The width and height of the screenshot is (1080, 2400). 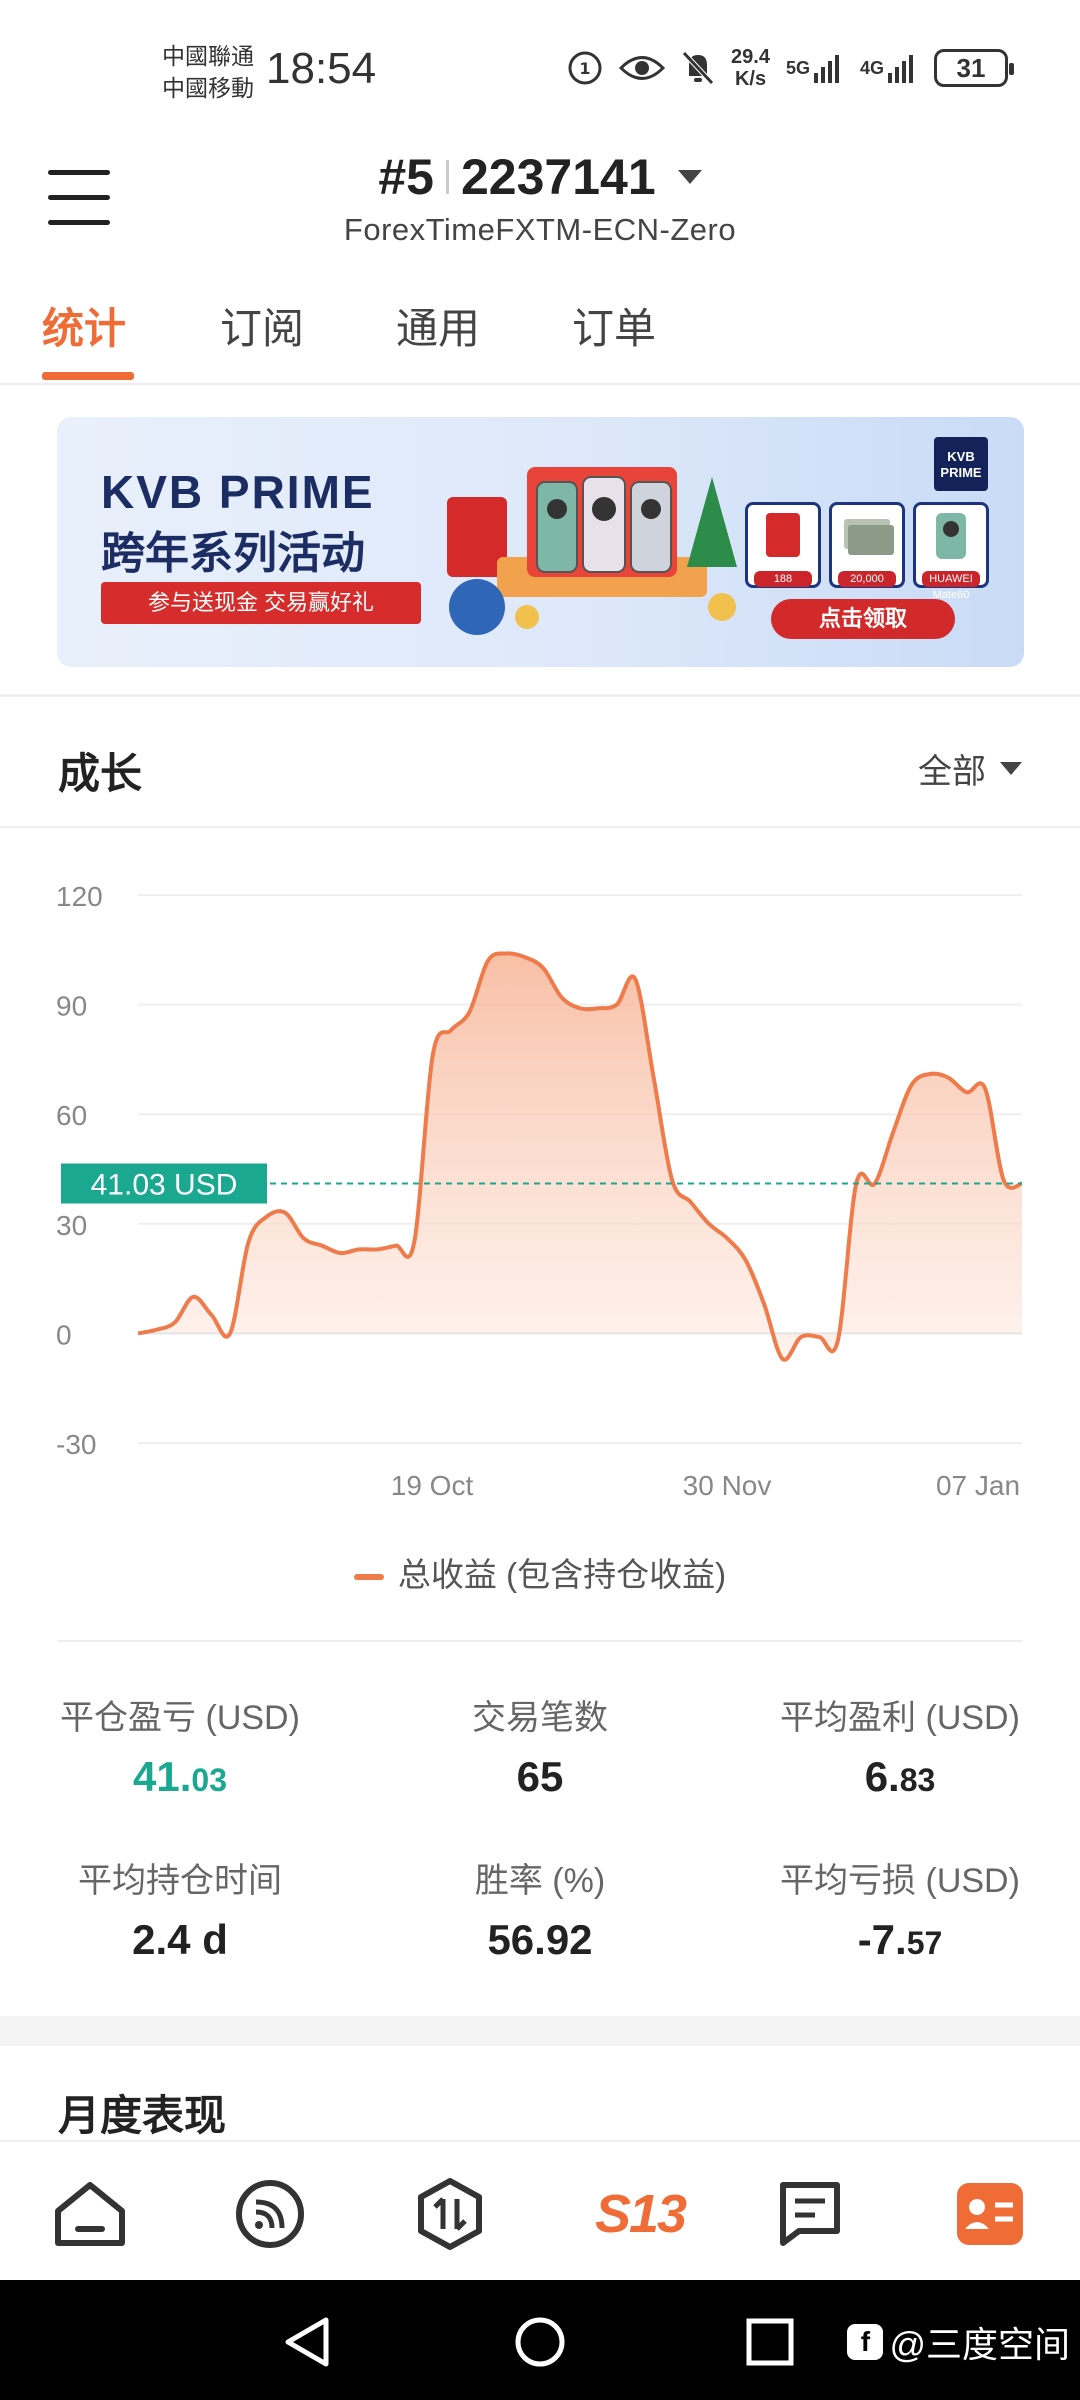 What do you see at coordinates (540, 764) in the screenshot?
I see `growth-header: 成长 全部` at bounding box center [540, 764].